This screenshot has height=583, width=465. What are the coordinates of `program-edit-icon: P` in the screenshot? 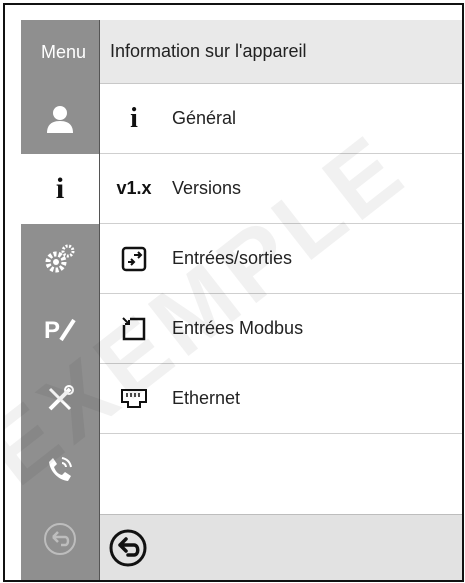 It's located at (60, 330).